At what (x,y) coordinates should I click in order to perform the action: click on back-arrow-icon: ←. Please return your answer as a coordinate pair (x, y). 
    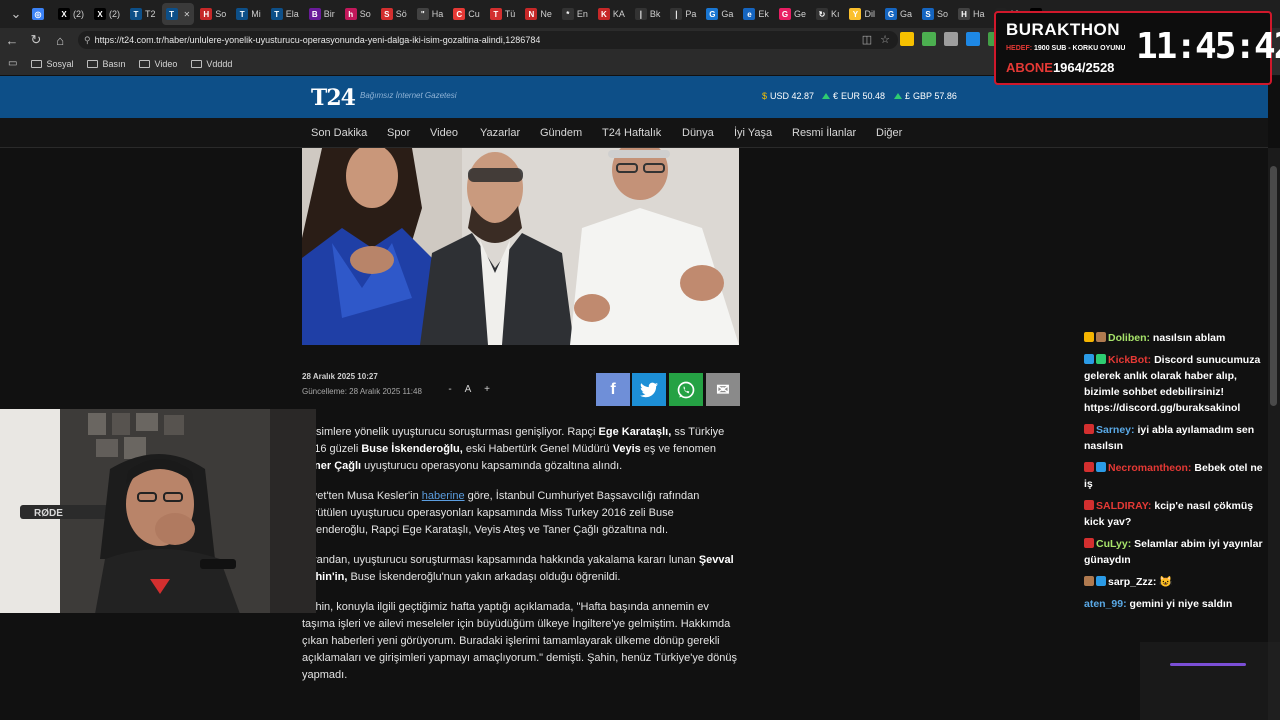
    Looking at the image, I should click on (12, 40).